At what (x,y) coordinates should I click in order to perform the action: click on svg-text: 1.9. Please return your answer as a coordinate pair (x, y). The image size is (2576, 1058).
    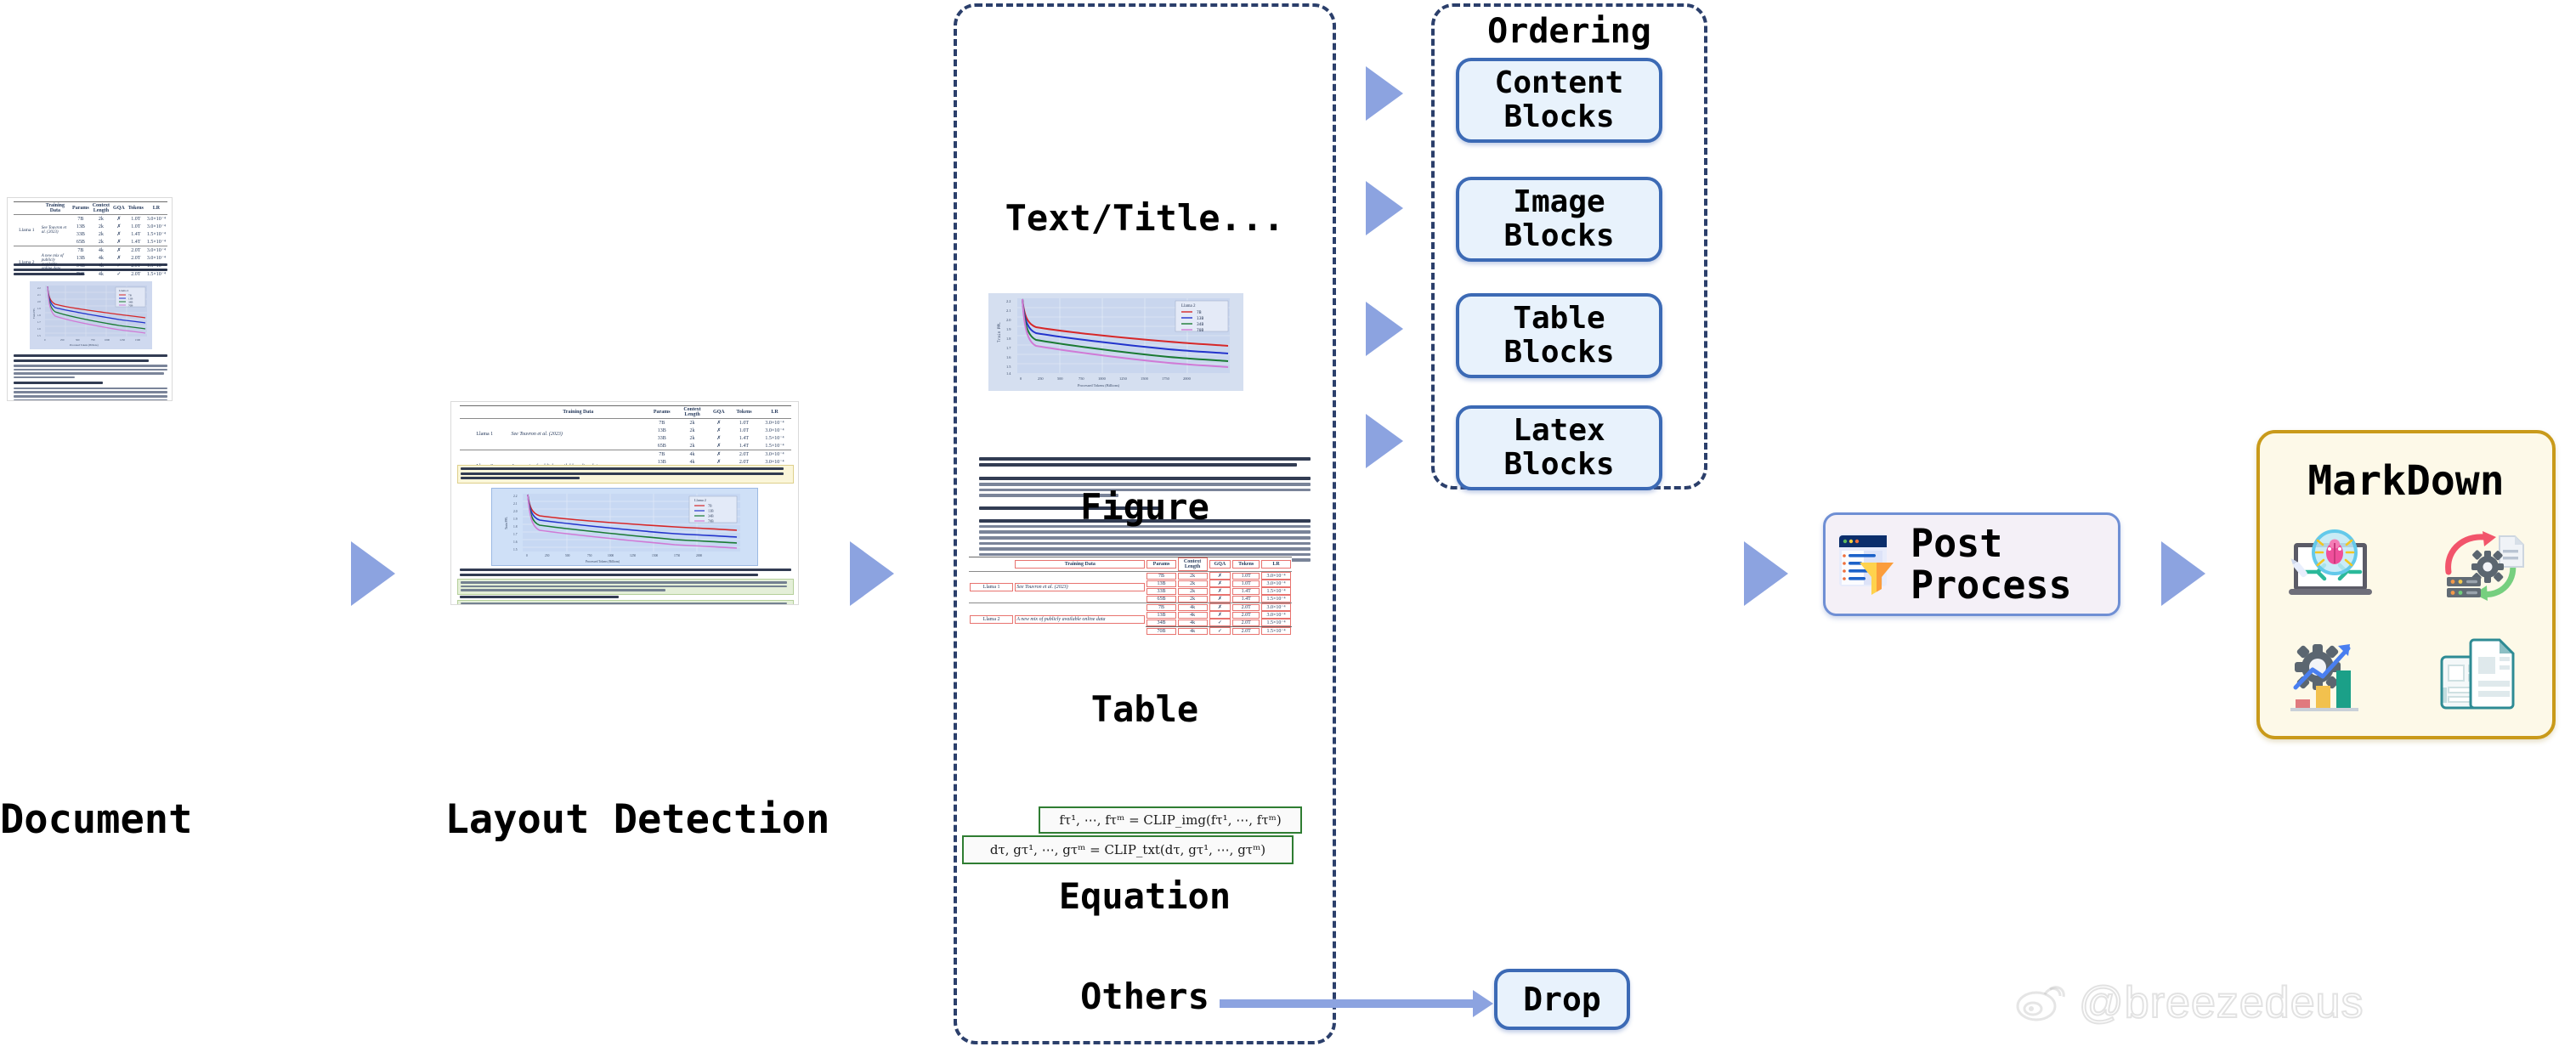
    Looking at the image, I should click on (1008, 329).